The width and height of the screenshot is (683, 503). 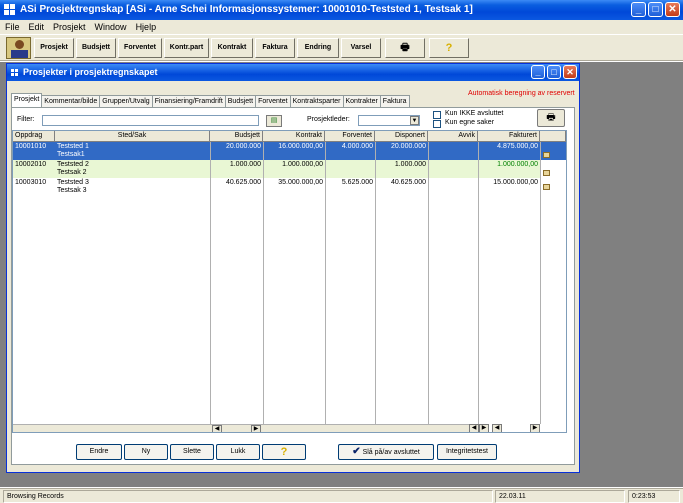 I want to click on status-date: 22.03.11, so click(x=560, y=496).